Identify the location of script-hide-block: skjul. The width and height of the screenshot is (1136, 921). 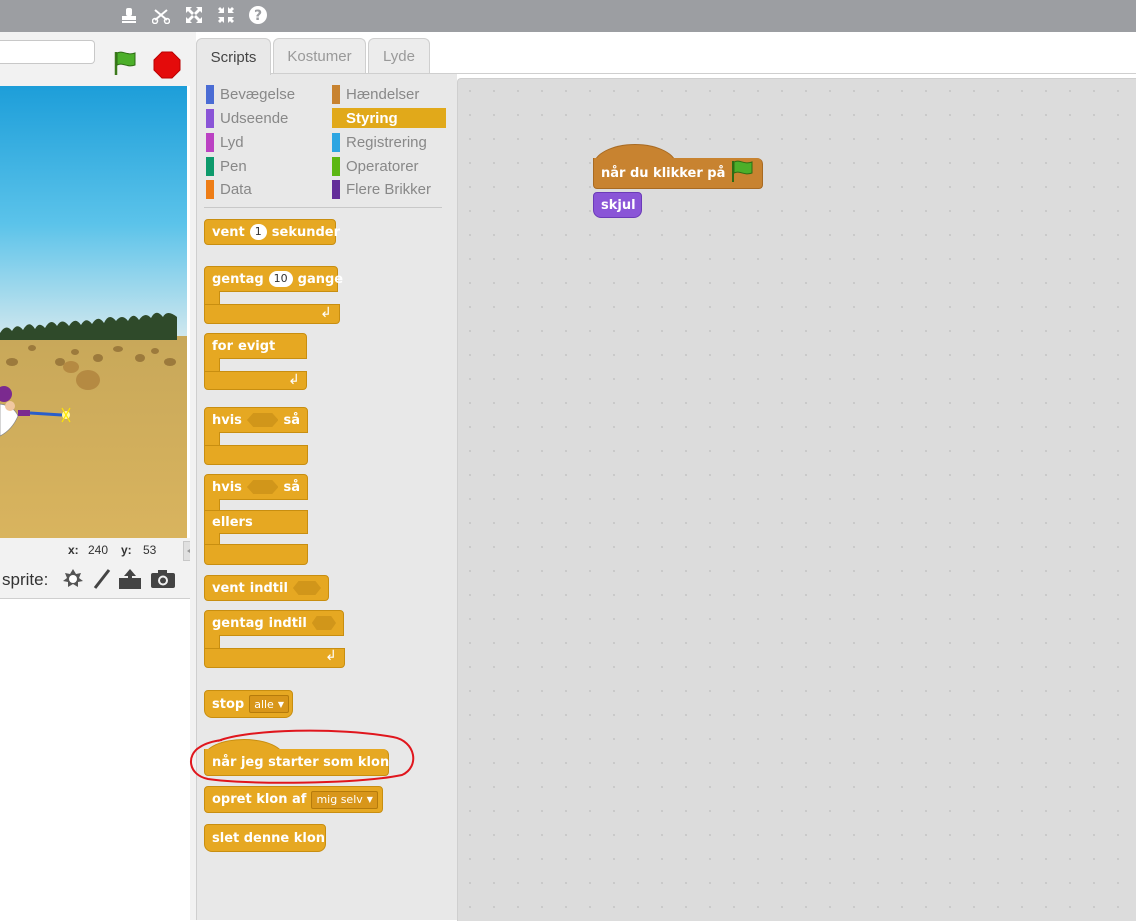
(617, 205).